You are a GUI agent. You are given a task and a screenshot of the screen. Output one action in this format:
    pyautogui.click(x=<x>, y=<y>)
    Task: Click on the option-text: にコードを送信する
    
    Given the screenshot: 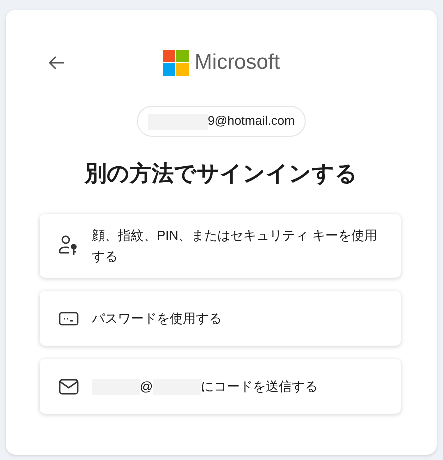 What is the action you would take?
    pyautogui.click(x=259, y=387)
    